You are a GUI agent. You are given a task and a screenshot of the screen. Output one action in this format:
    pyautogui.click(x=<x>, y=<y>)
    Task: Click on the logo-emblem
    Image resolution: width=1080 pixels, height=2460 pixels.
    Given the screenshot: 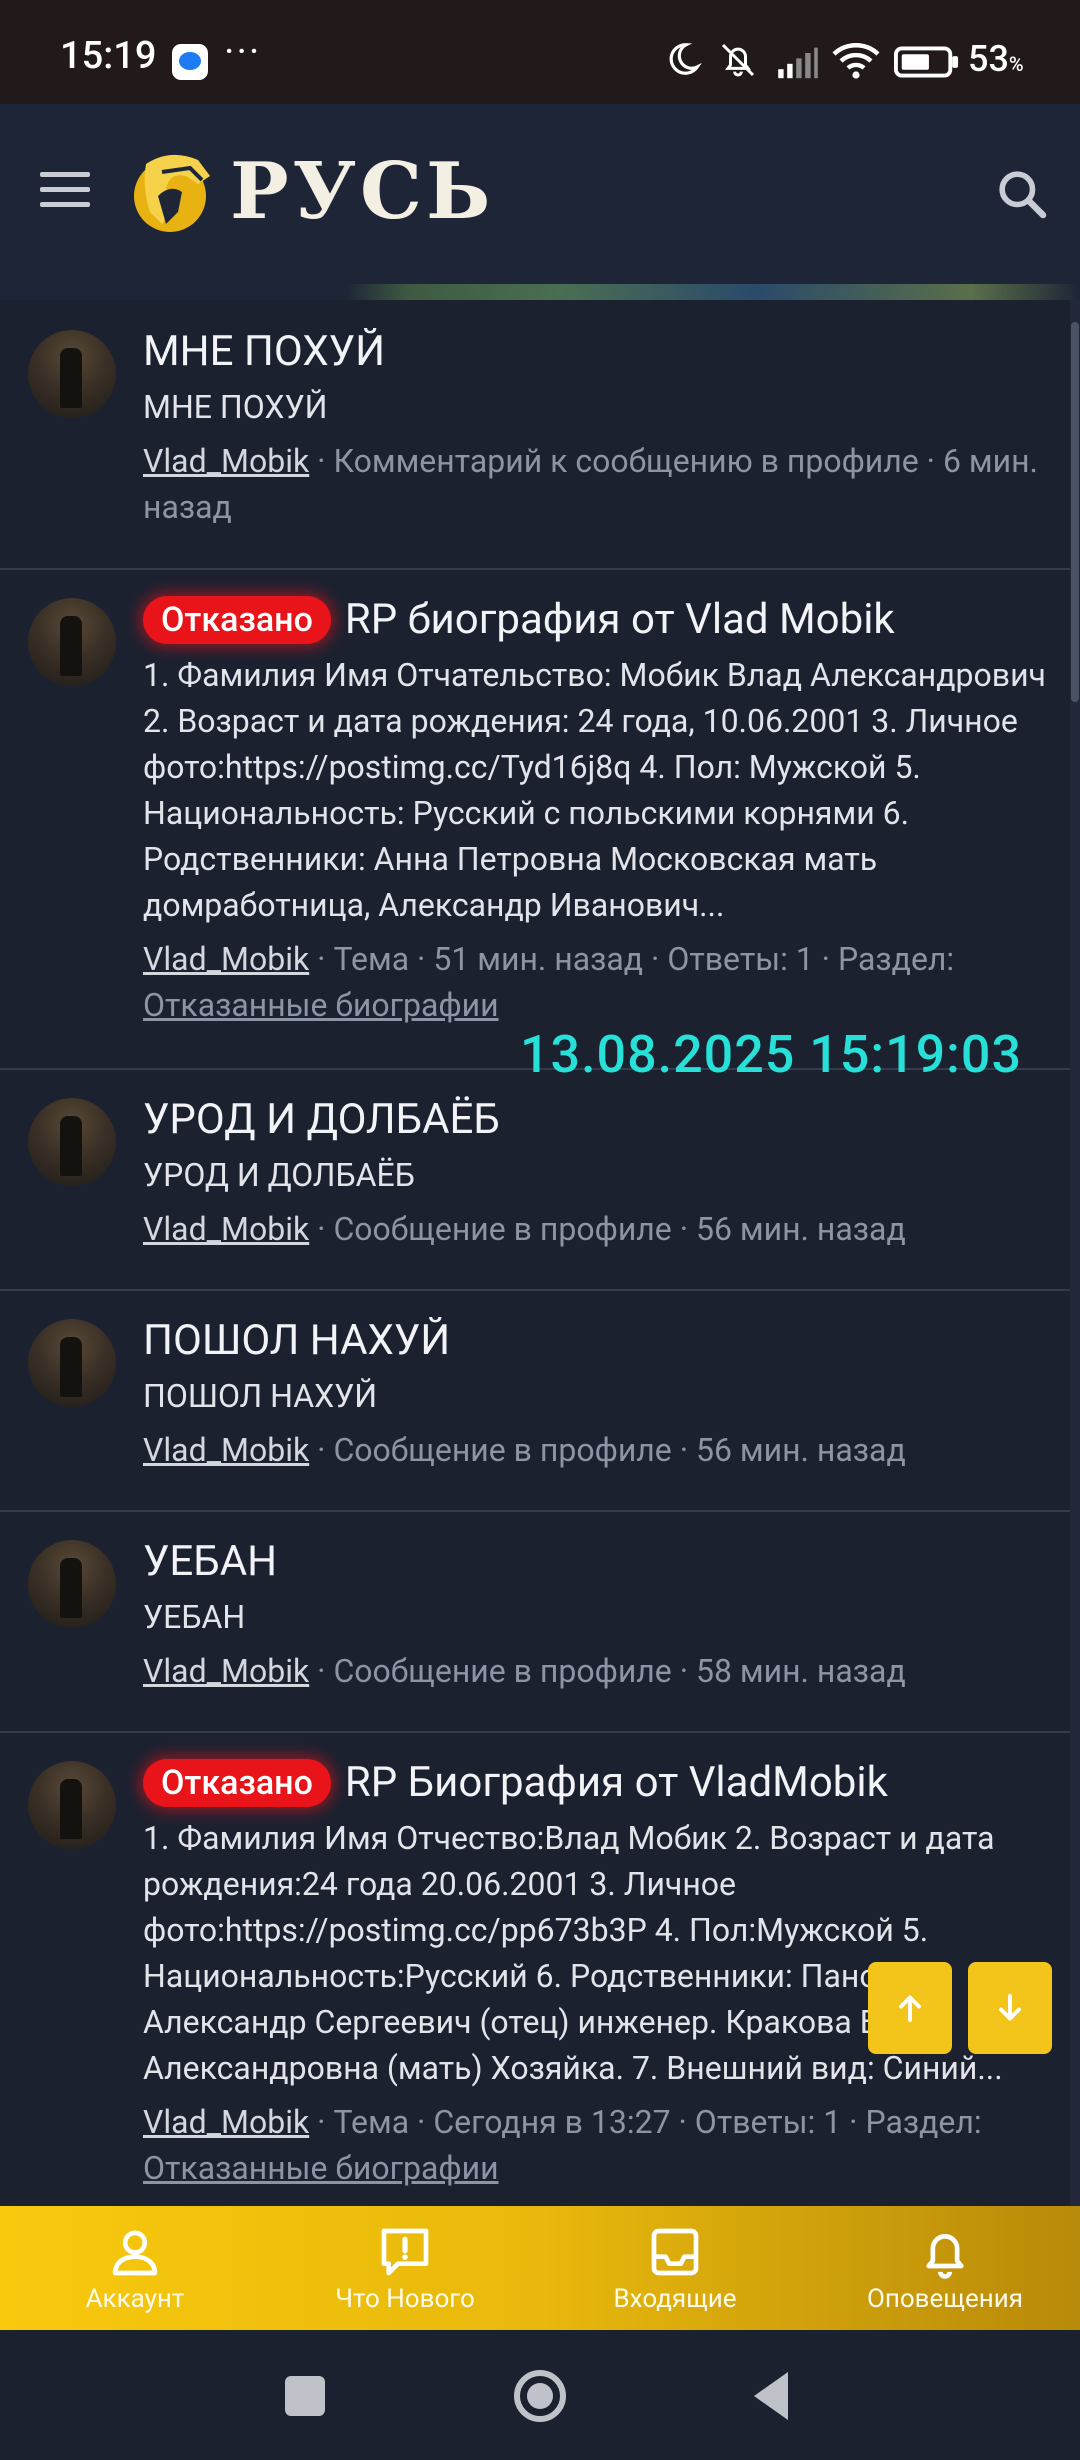 What is the action you would take?
    pyautogui.click(x=174, y=191)
    